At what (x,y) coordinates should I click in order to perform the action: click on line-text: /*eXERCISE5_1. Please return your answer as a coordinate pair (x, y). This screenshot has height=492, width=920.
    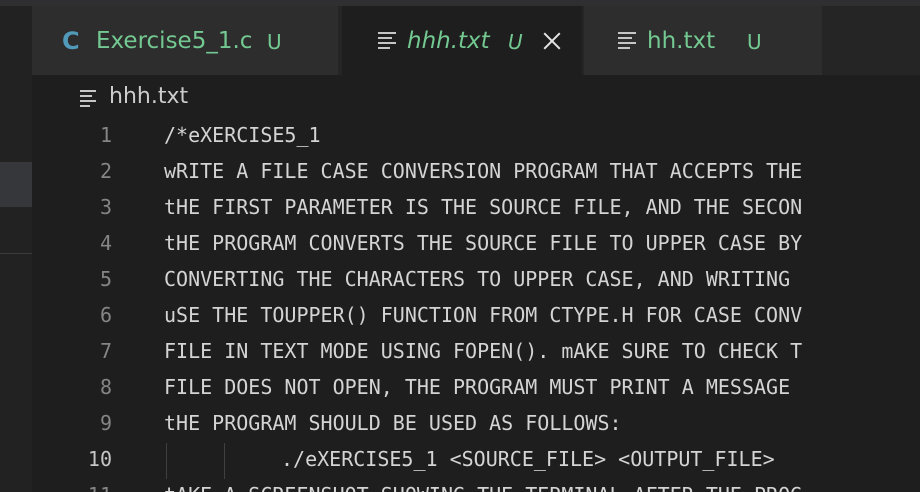
    Looking at the image, I should click on (242, 135).